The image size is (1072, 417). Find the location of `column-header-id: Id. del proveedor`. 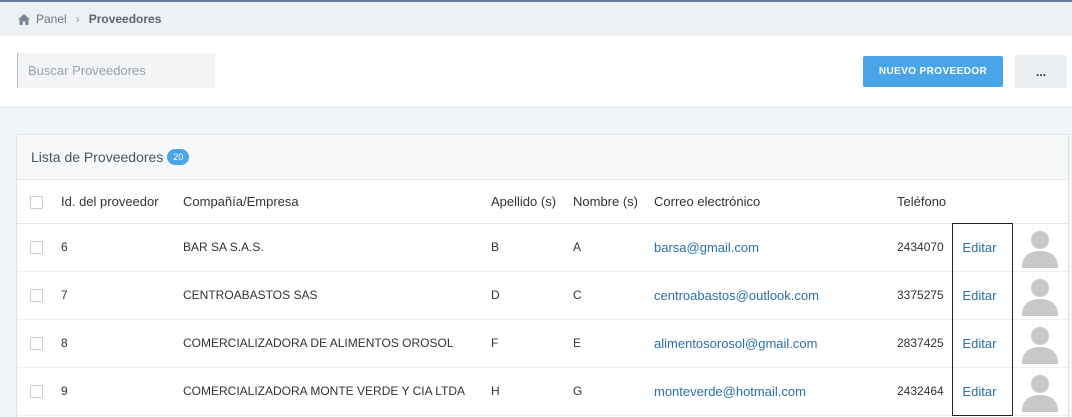

column-header-id: Id. del proveedor is located at coordinates (122, 201).